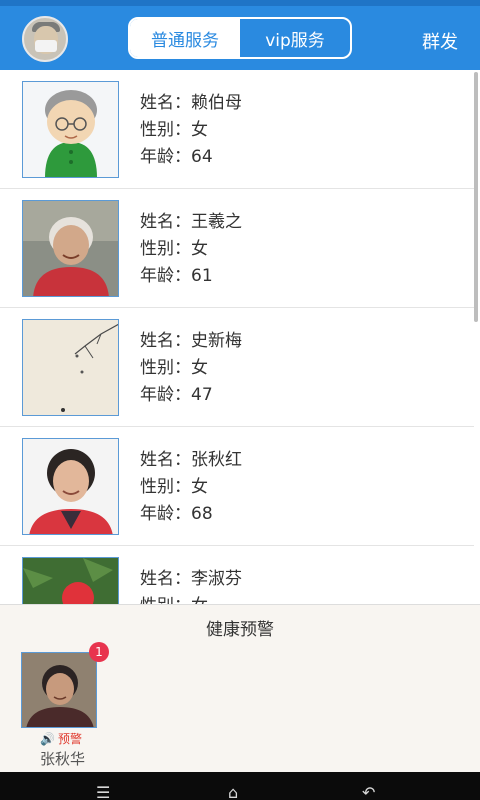 The height and width of the screenshot is (800, 480). I want to click on tab-normal-service: 普通服务, so click(185, 38).